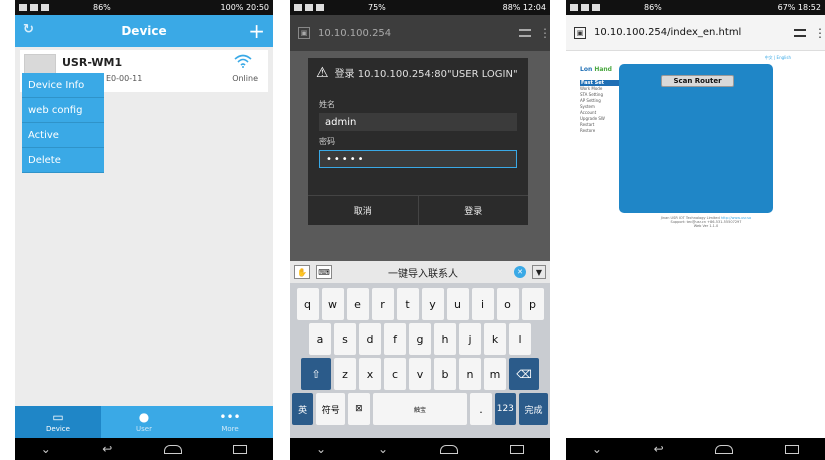 The width and height of the screenshot is (825, 460). Describe the element at coordinates (230, 429) in the screenshot. I see `tab-label: More` at that location.